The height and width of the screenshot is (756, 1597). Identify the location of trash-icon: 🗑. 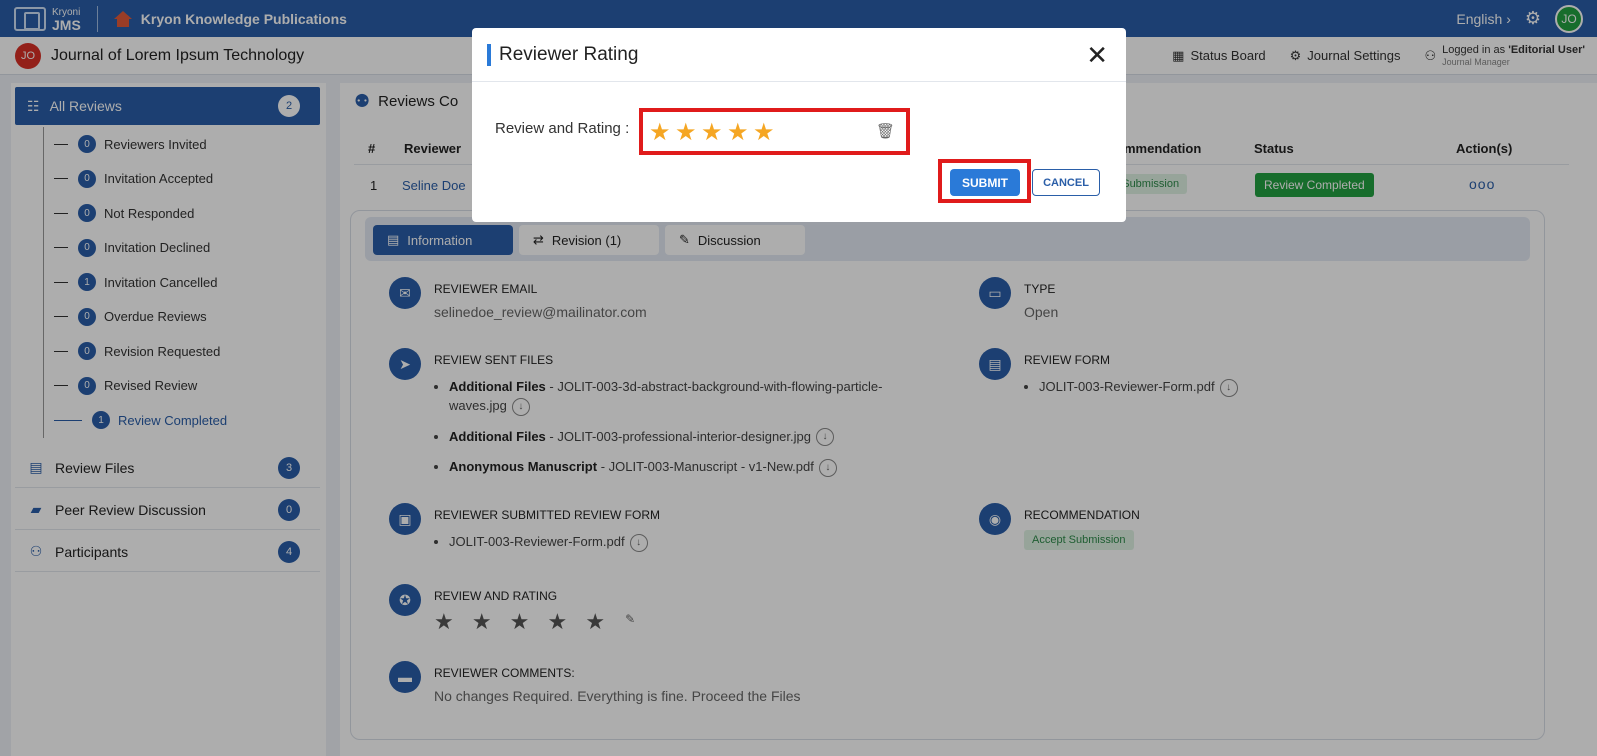
(885, 131).